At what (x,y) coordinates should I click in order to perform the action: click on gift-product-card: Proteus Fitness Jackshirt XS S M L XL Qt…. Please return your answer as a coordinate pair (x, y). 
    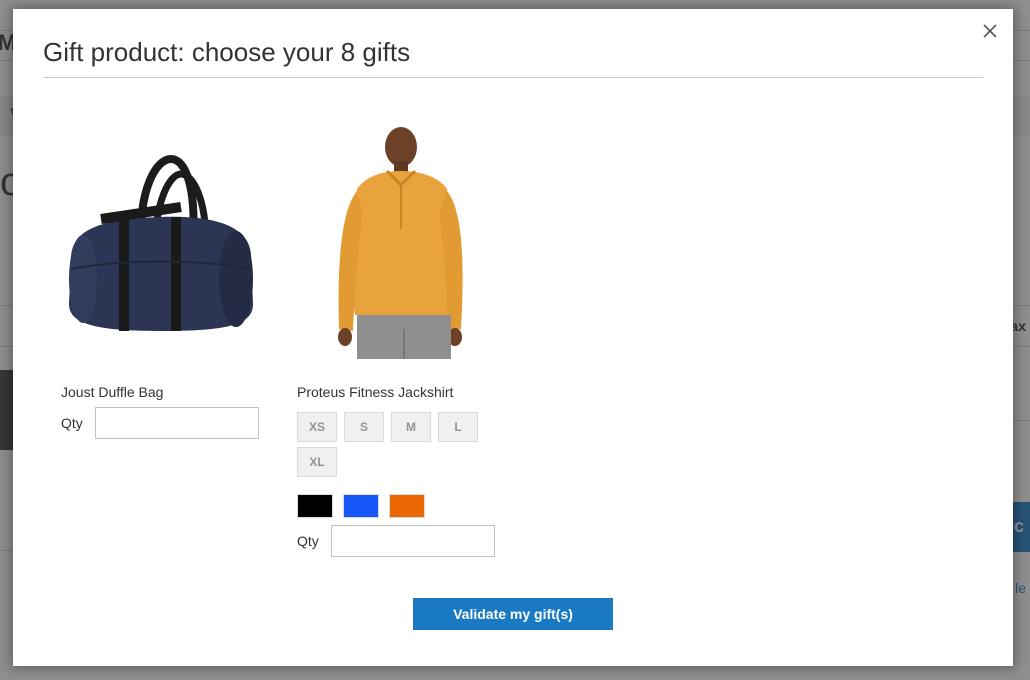
    Looking at the image, I should click on (397, 338).